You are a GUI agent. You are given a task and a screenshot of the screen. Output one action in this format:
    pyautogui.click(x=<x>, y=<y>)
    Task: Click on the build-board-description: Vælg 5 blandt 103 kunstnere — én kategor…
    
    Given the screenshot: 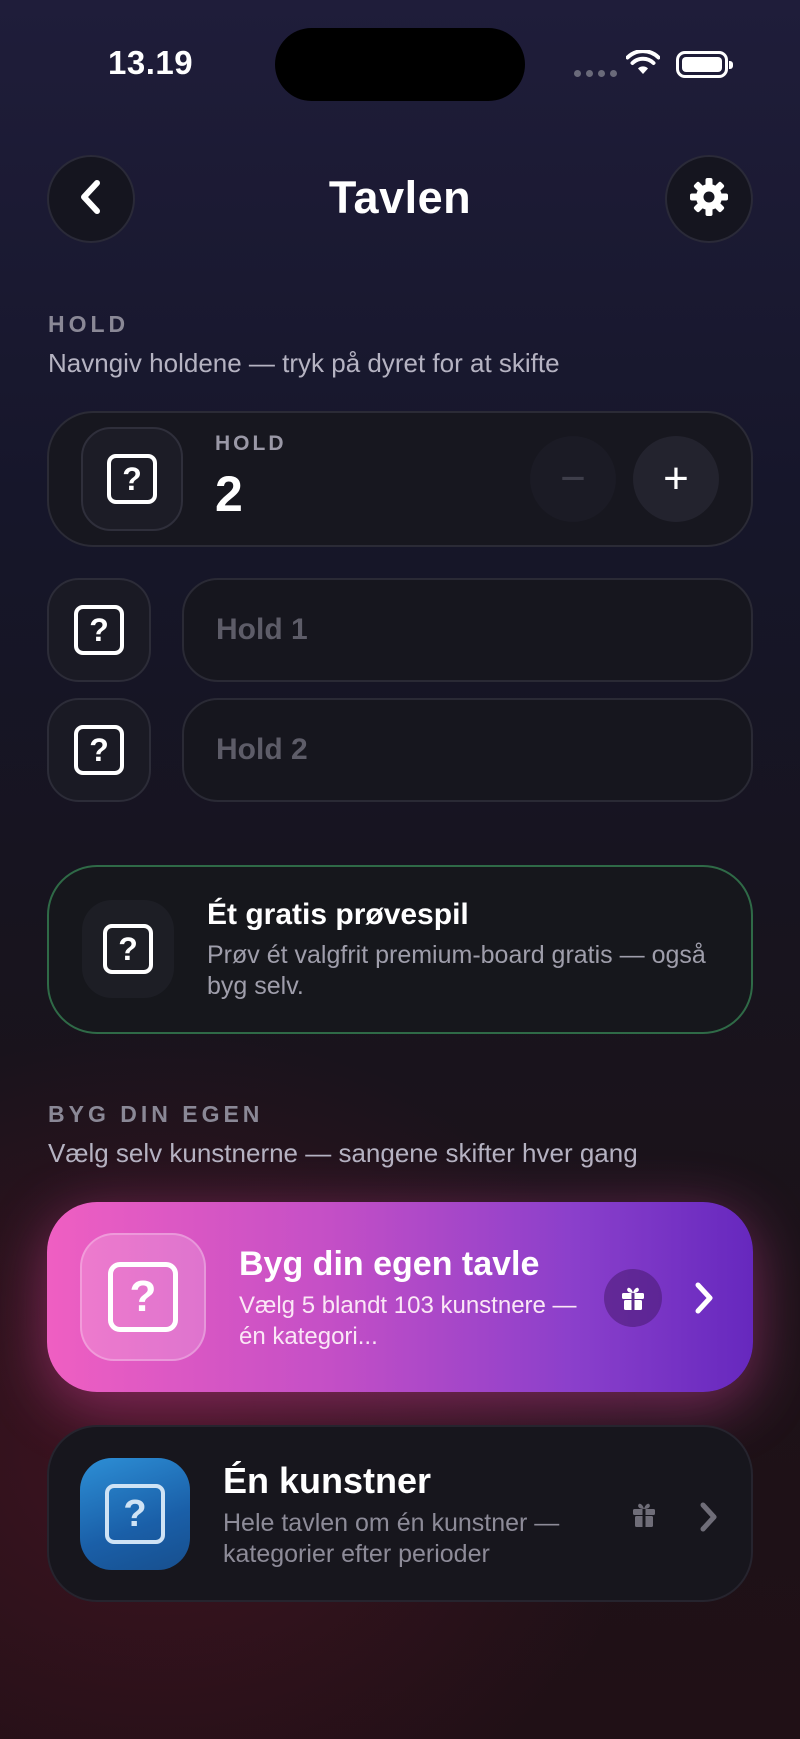 What is the action you would take?
    pyautogui.click(x=408, y=1321)
    